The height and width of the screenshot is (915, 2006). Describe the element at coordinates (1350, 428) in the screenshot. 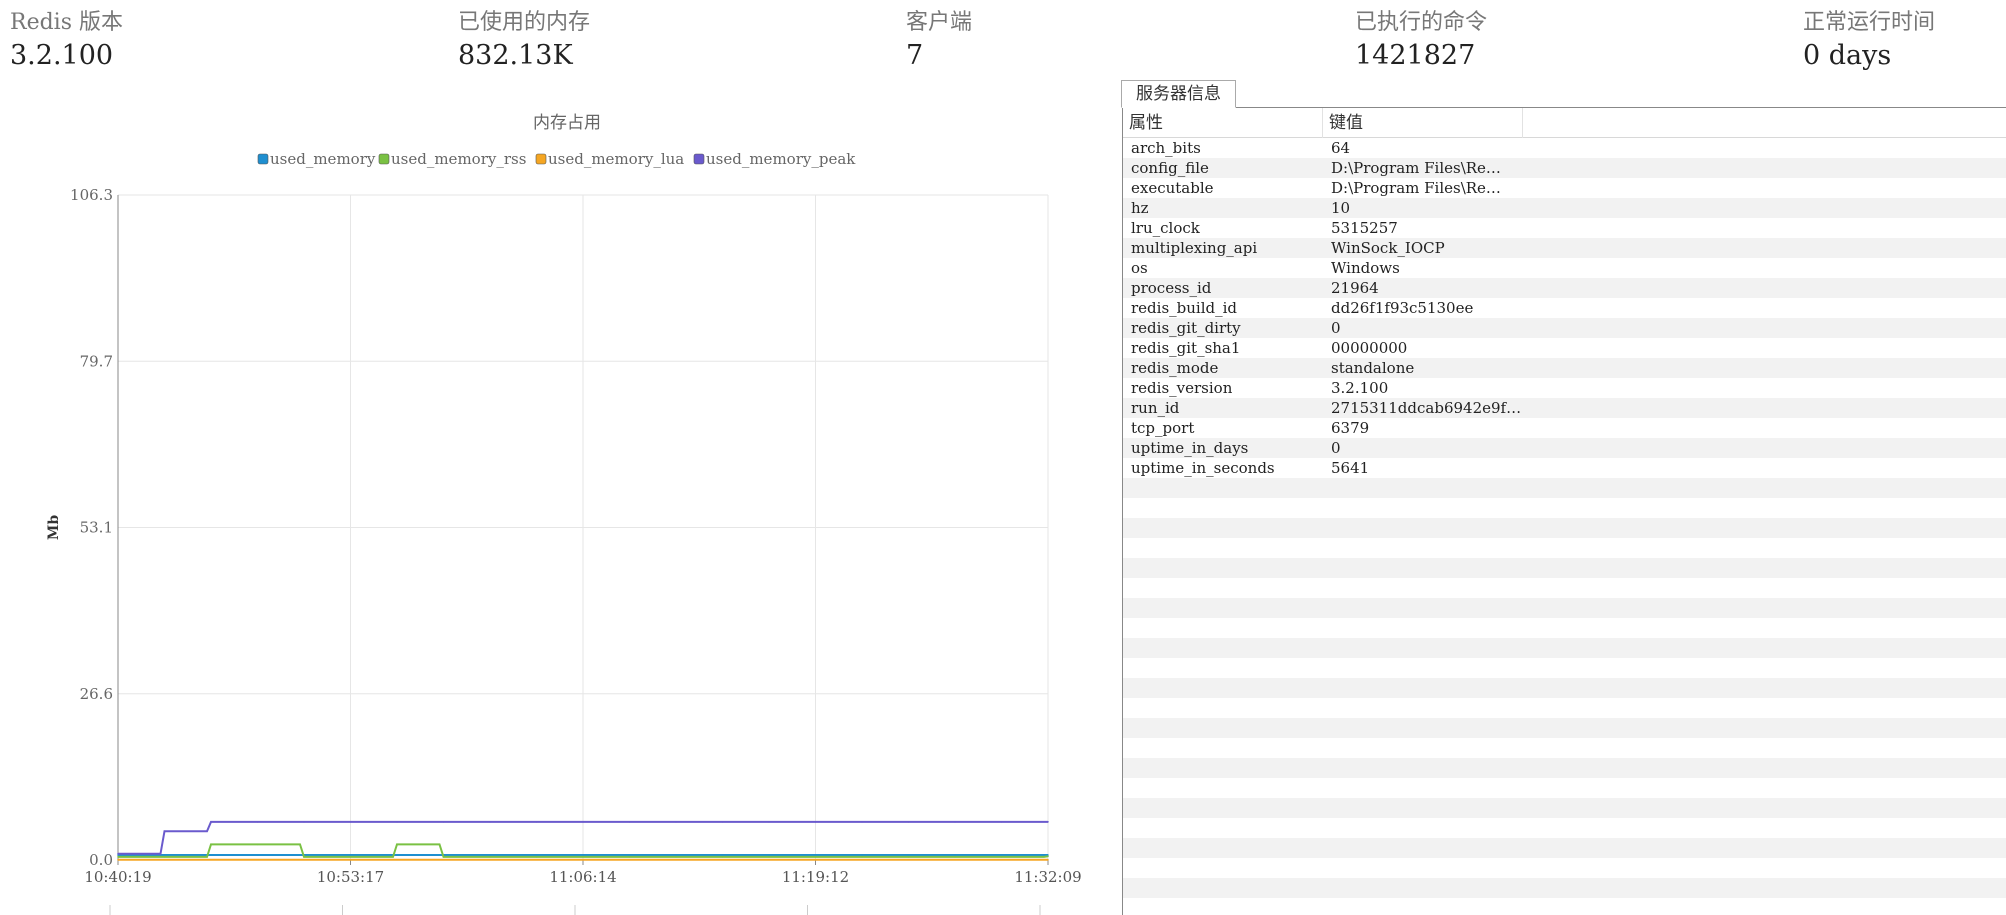

I see `row-value: 6379` at that location.